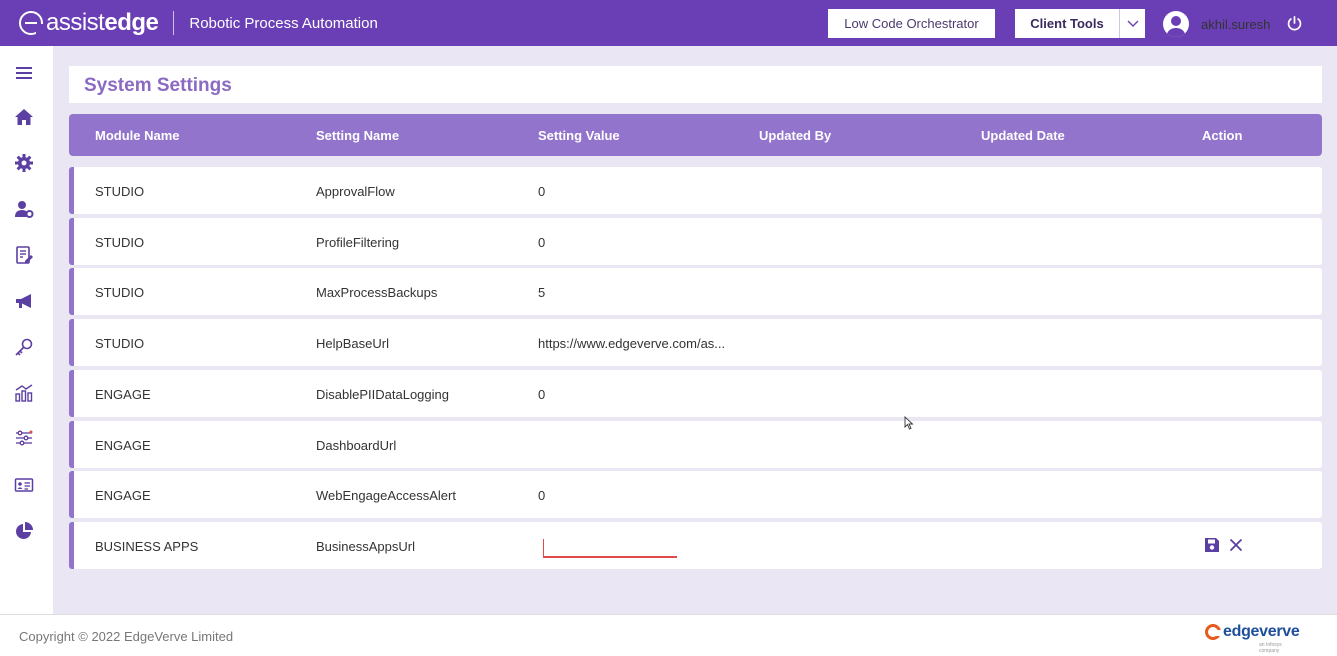  Describe the element at coordinates (126, 636) in the screenshot. I see `copyright-text: Copyright © 2022 EdgeVerve Limited` at that location.